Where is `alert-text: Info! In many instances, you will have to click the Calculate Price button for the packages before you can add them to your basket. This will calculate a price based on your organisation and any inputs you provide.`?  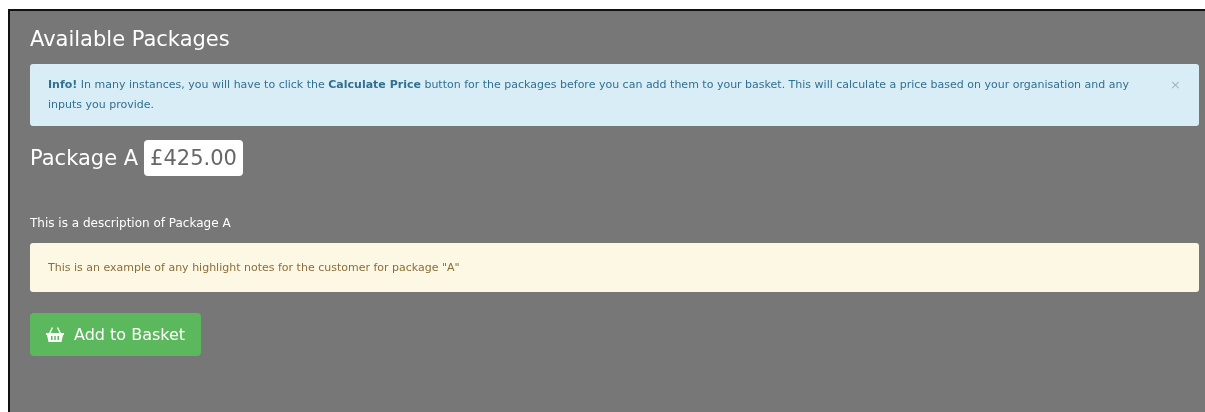
alert-text: Info! In many instances, you will have to click the Calculate Price button for the packages before you can add them to your basket. This will calculate a price based on your organisation and any inputs you provide. is located at coordinates (588, 94).